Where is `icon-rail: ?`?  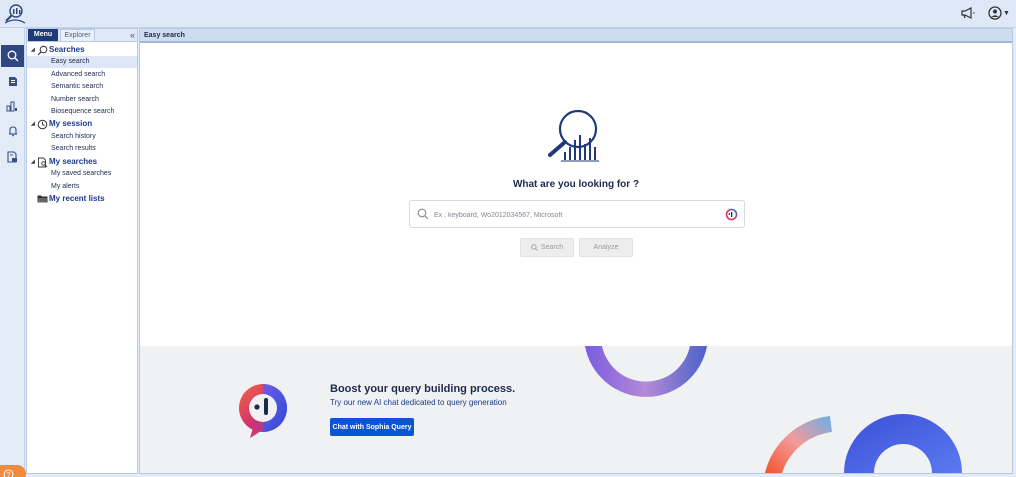 icon-rail: ? is located at coordinates (13, 252).